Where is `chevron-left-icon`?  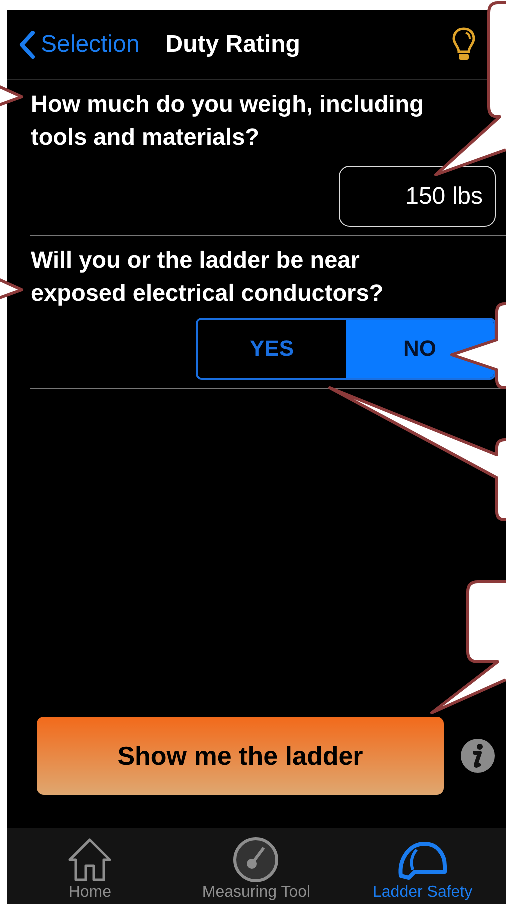
chevron-left-icon is located at coordinates (27, 44).